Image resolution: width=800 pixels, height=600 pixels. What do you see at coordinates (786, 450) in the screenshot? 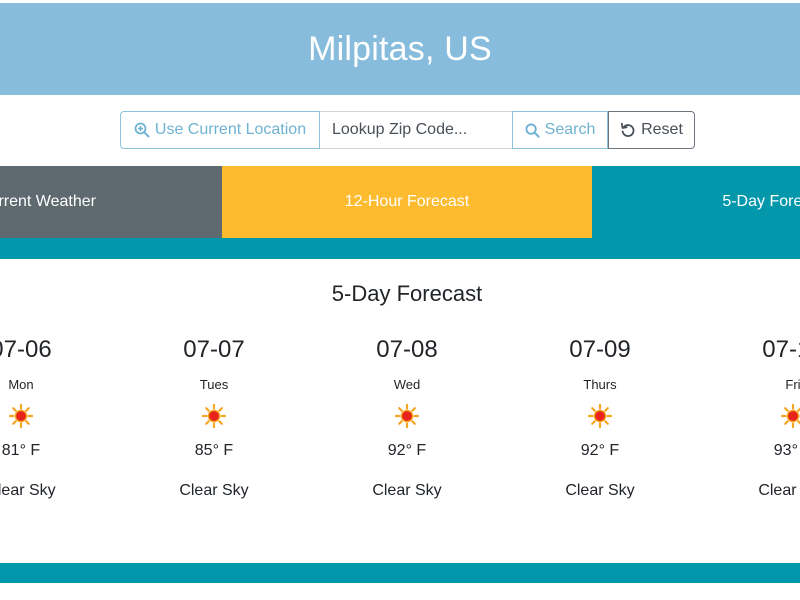
I see `forecast-temperature: 93° F` at bounding box center [786, 450].